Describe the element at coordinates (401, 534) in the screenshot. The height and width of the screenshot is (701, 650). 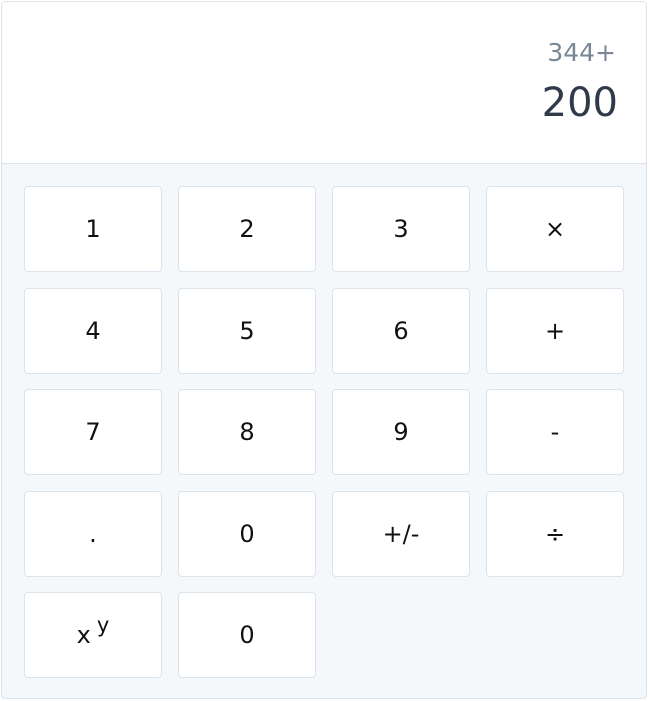
I see `negate-key: +/-` at that location.